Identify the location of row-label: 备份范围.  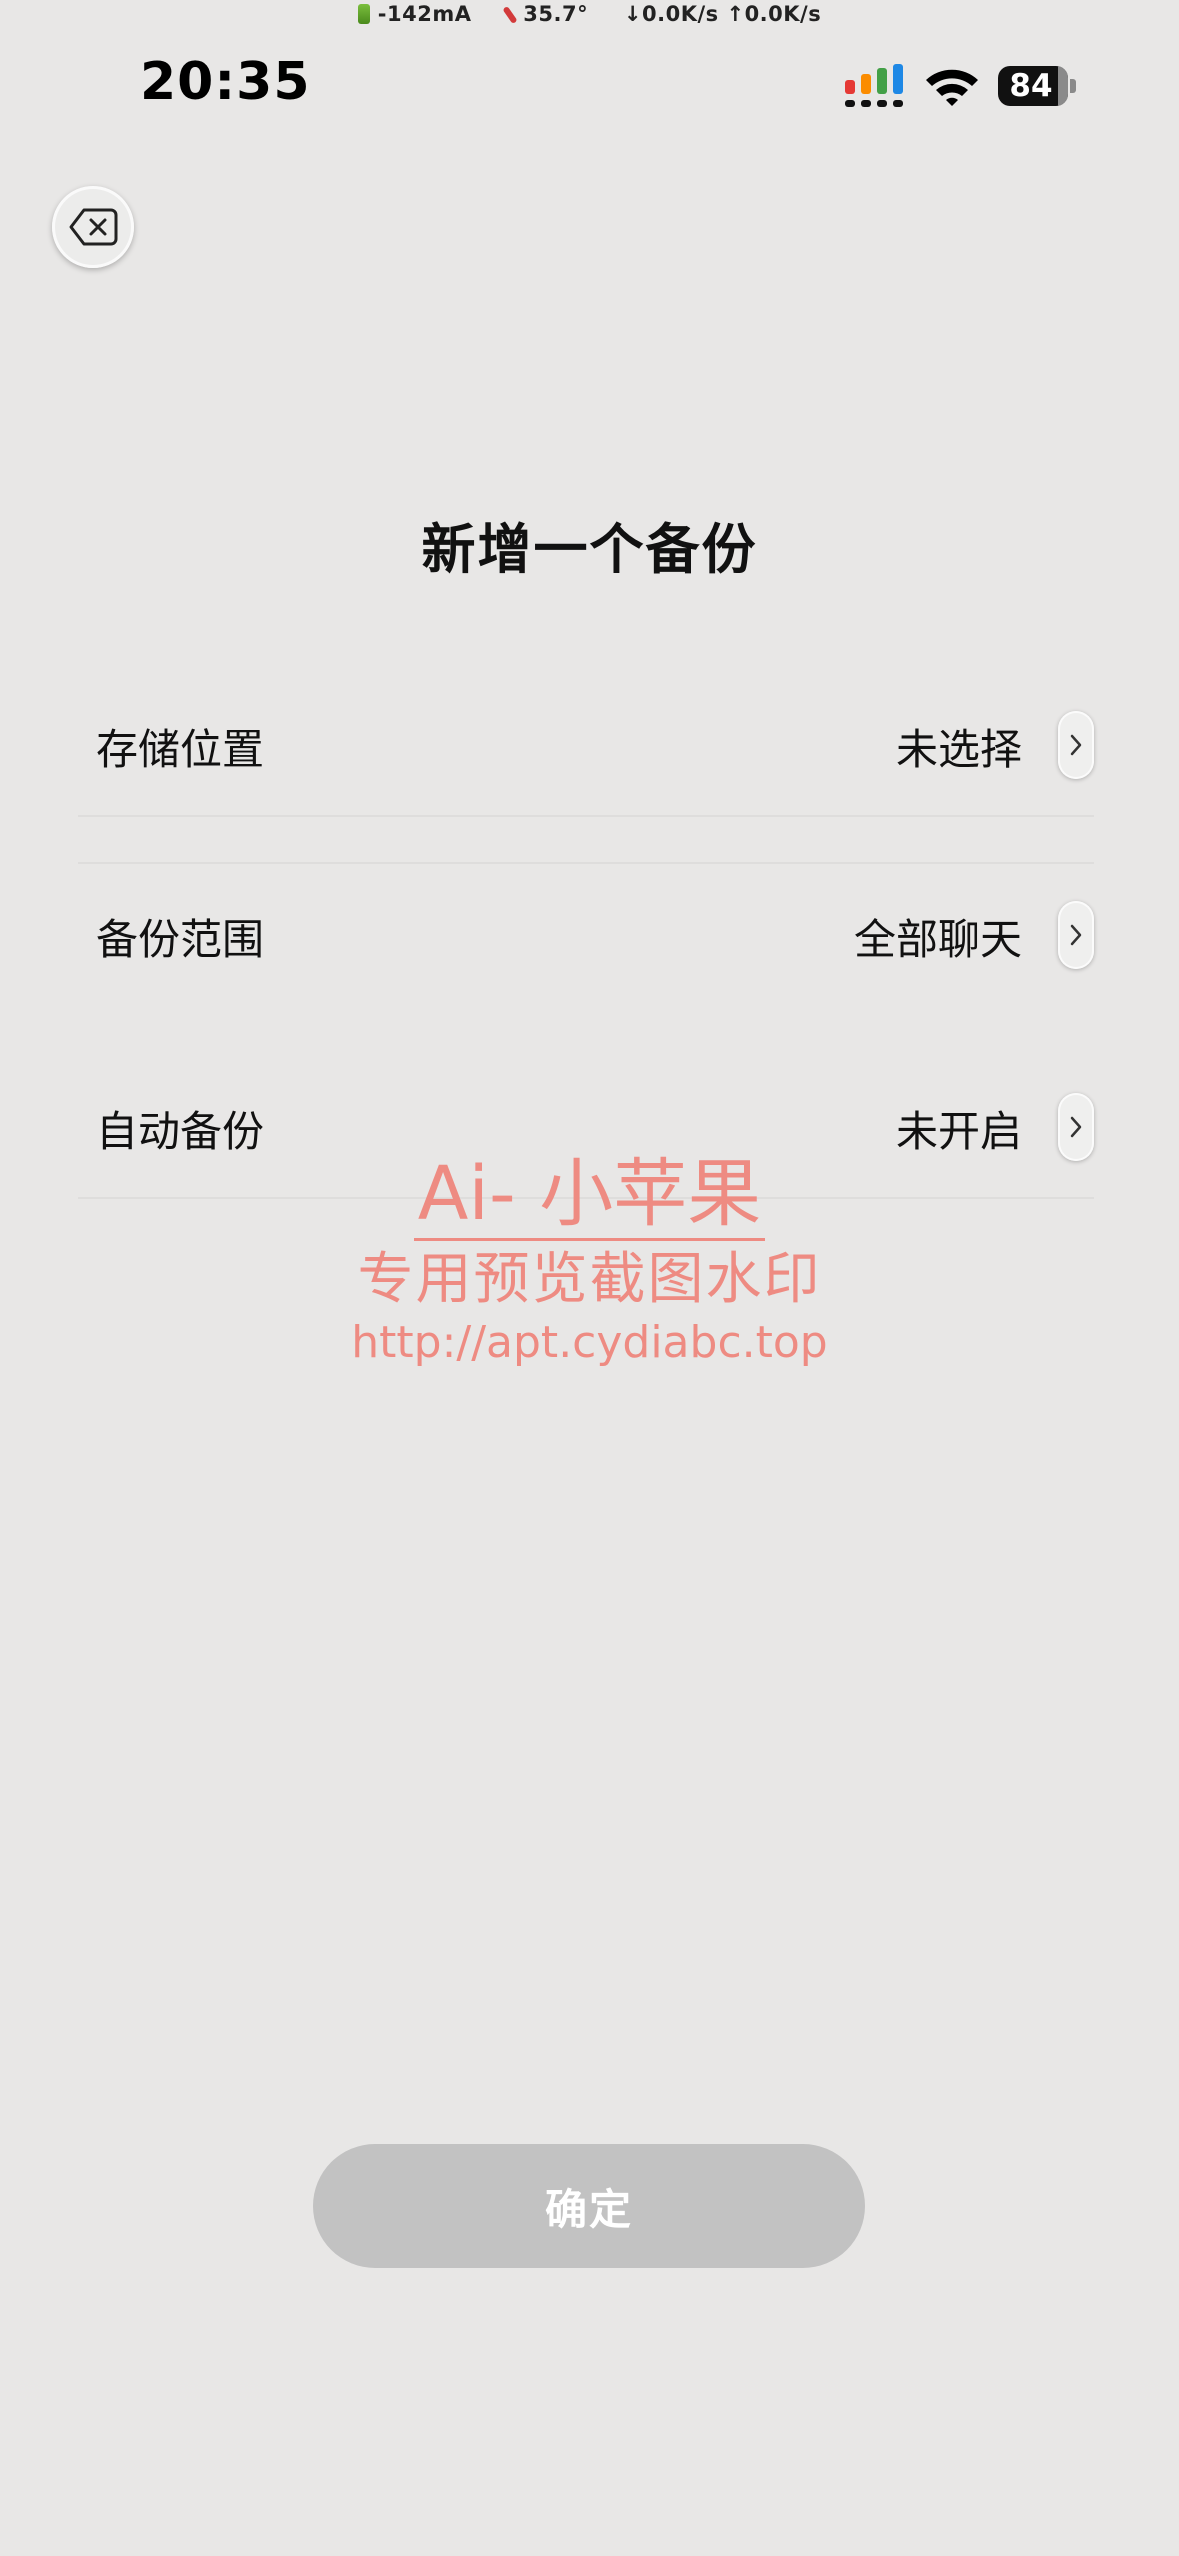
(180, 939).